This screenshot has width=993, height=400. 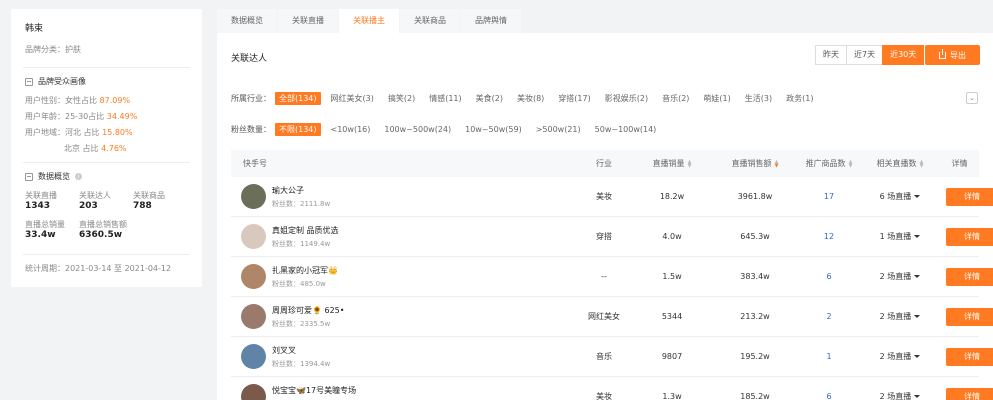 I want to click on export-button: 导出, so click(x=952, y=55).